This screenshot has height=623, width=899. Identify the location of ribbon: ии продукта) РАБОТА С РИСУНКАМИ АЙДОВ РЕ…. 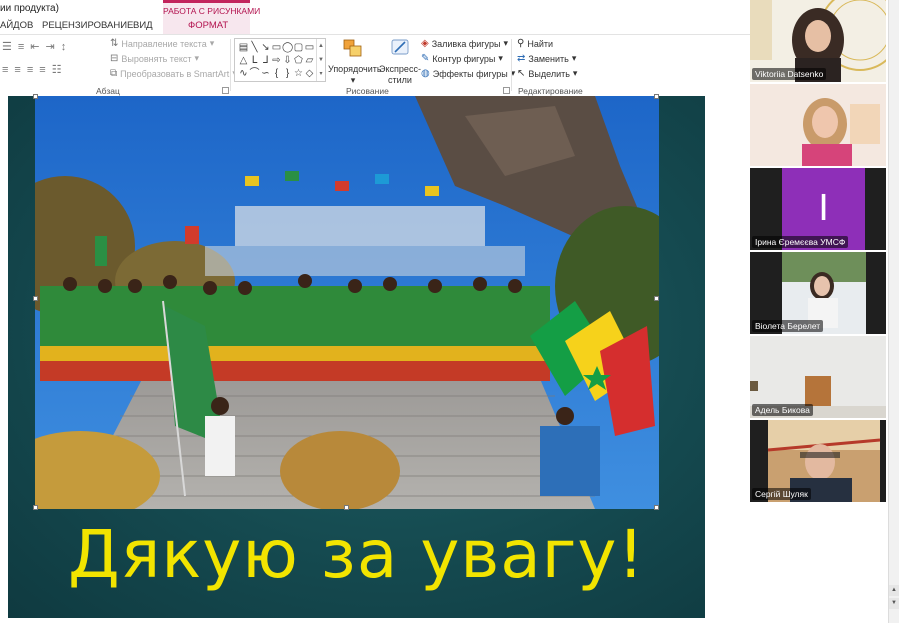
(375, 48).